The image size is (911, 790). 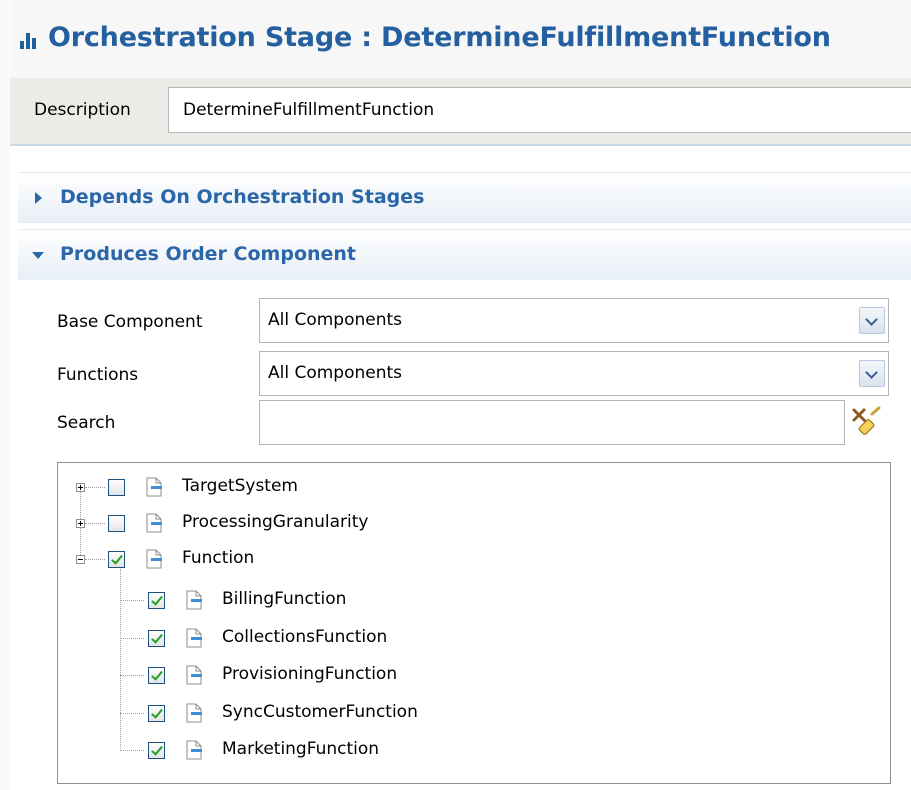 I want to click on stage-bars-icon, so click(x=30, y=40).